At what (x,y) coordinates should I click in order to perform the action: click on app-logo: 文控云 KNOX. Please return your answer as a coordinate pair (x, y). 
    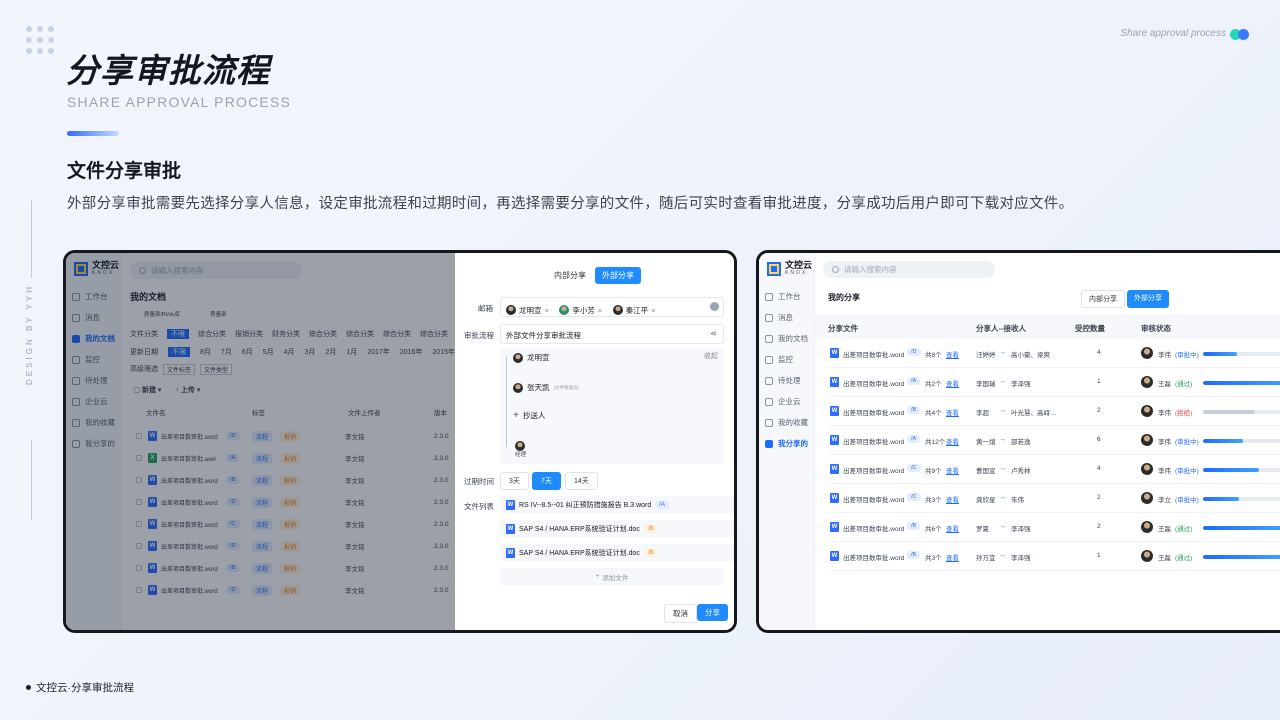
    Looking at the image, I should click on (789, 268).